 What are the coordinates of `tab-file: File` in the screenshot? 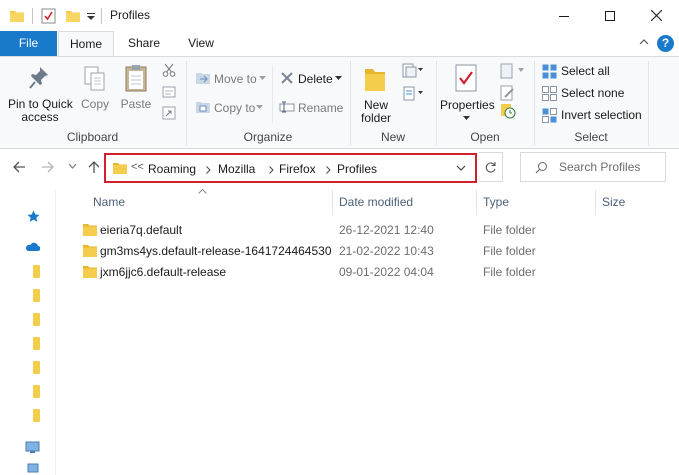 It's located at (28, 43).